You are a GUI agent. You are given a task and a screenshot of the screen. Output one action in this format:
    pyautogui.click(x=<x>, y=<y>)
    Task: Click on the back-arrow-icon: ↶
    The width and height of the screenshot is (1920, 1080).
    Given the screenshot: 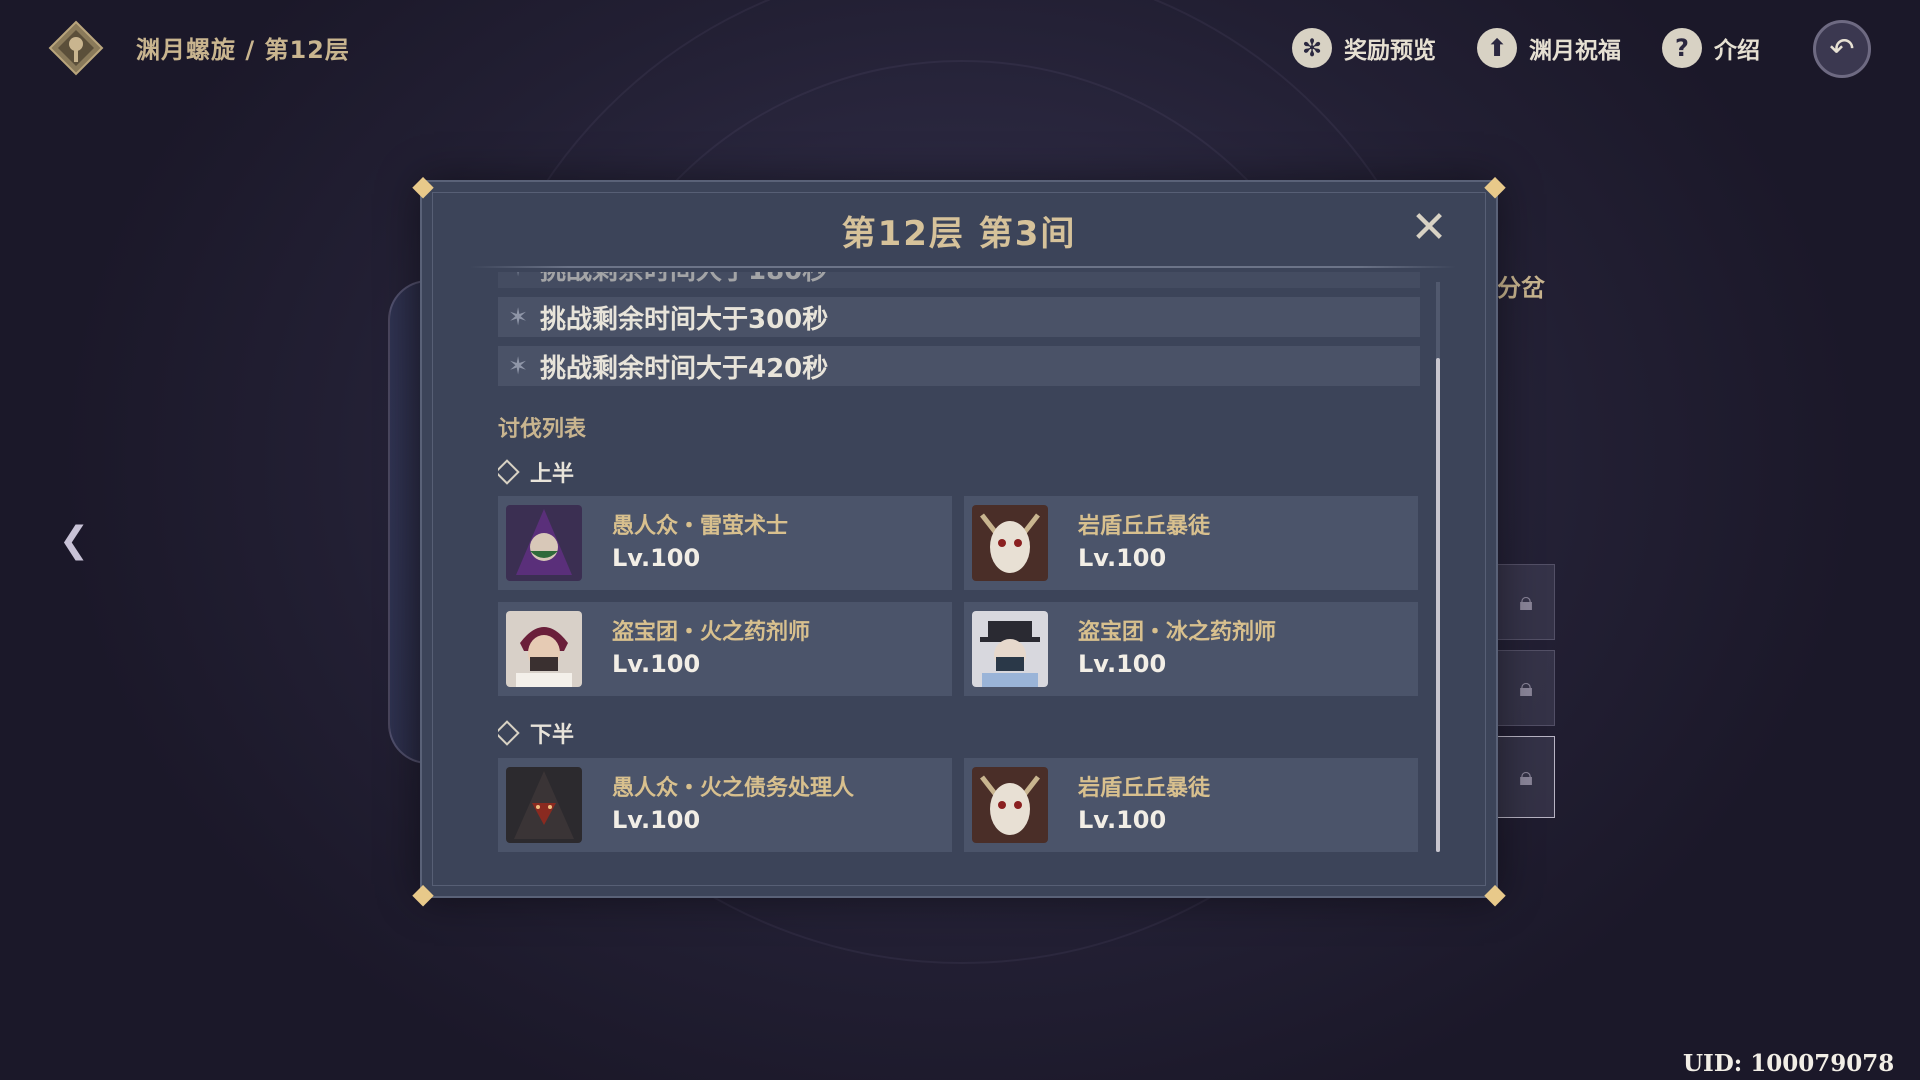 What is the action you would take?
    pyautogui.click(x=1842, y=49)
    